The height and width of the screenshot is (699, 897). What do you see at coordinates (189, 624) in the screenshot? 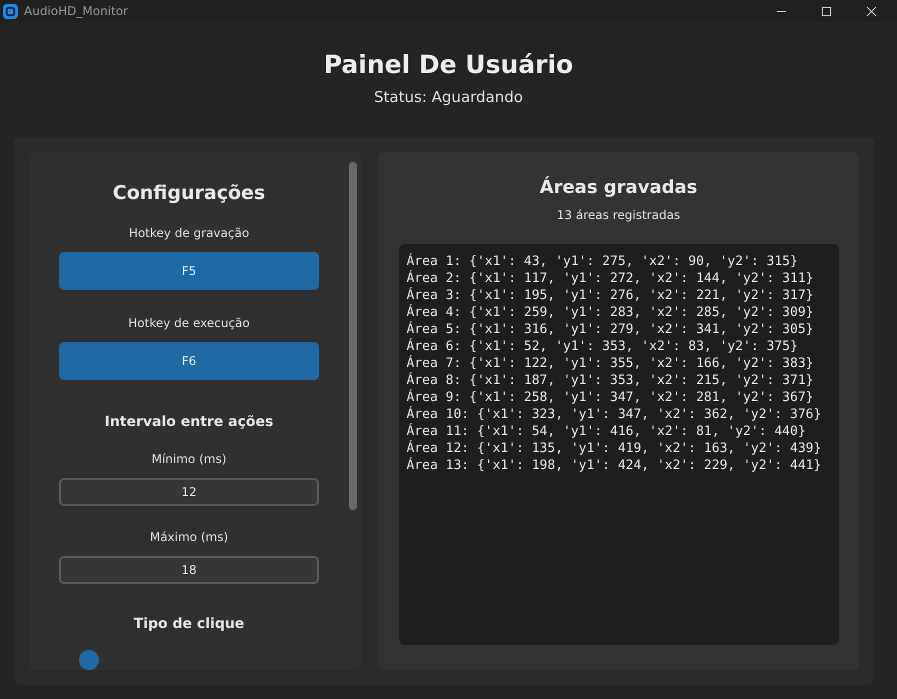
I see `click-type-title: Tipo de clique` at bounding box center [189, 624].